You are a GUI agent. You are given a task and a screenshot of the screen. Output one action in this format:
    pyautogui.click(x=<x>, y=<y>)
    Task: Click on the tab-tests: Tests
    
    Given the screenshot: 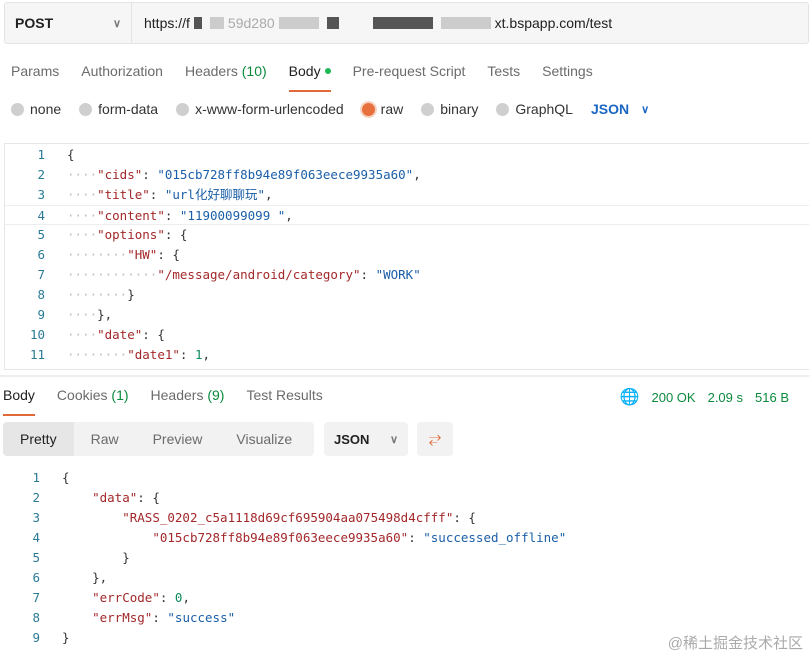 What is the action you would take?
    pyautogui.click(x=503, y=71)
    